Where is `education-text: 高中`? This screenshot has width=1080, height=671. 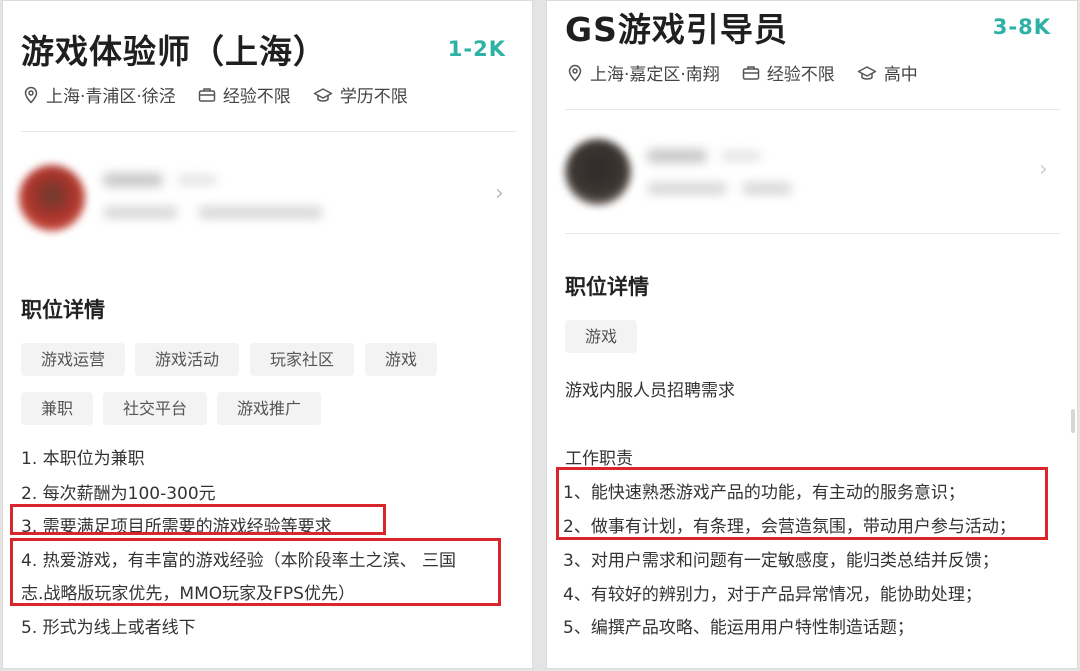
education-text: 高中 is located at coordinates (900, 75).